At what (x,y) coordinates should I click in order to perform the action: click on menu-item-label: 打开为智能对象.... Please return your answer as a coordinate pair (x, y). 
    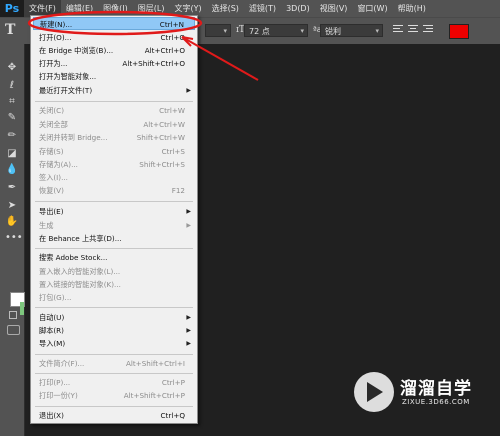
    Looking at the image, I should click on (68, 76).